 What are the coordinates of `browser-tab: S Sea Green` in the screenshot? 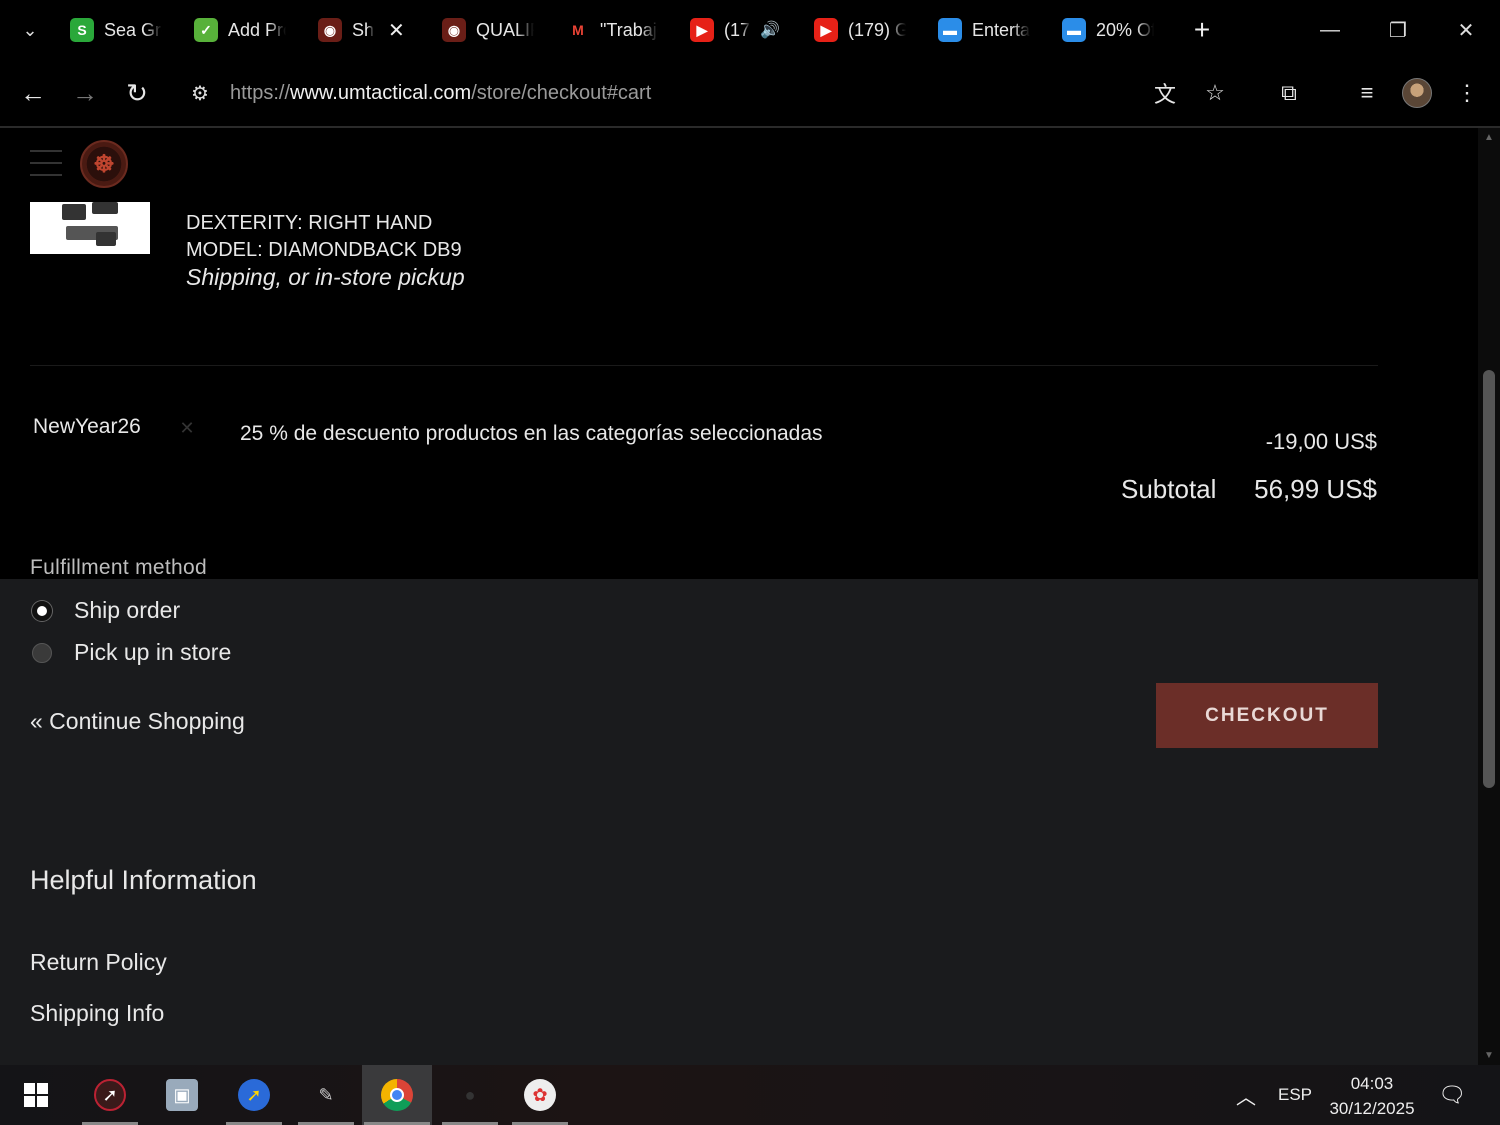 It's located at (122, 30).